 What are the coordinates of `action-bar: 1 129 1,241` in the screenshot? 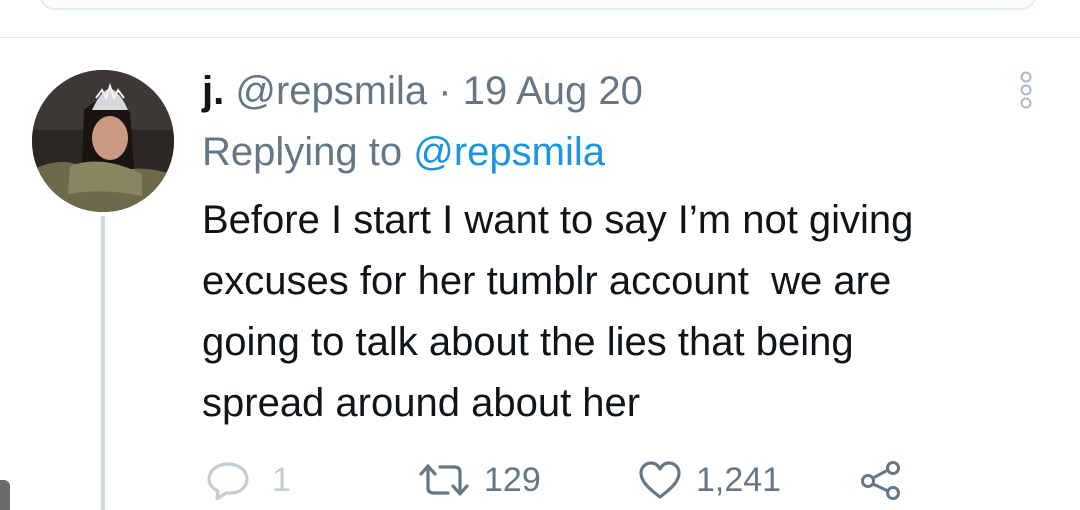 It's located at (540, 480).